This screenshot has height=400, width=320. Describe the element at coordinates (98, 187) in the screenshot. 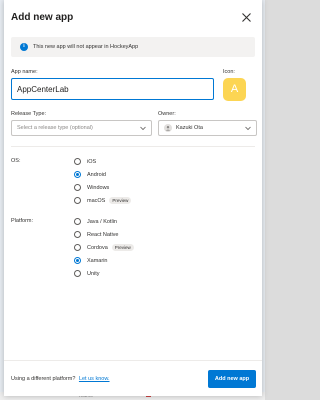

I see `os-option-label: Windows` at that location.